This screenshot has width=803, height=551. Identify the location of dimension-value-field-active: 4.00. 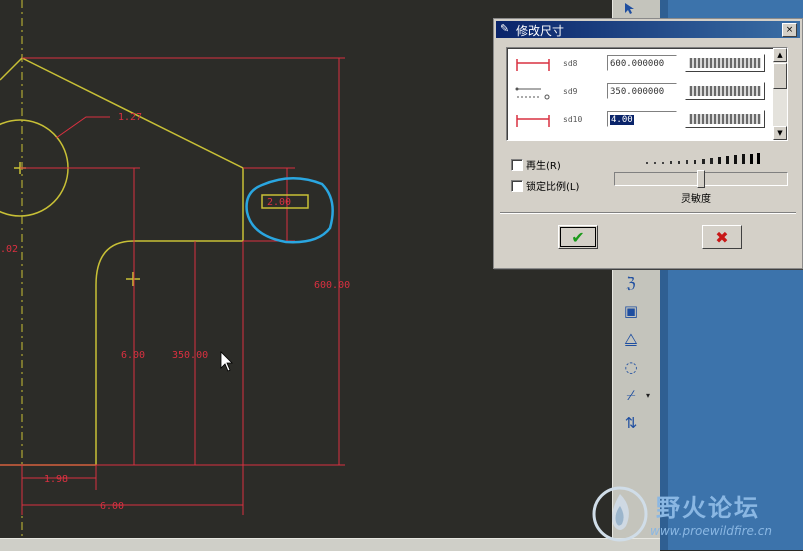
(642, 119).